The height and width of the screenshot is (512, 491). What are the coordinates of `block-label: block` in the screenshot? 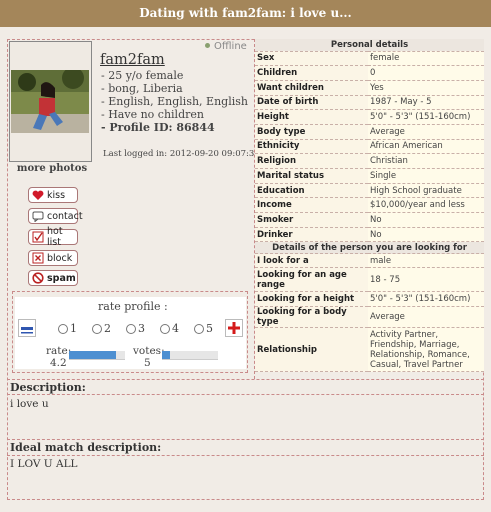 It's located at (60, 258).